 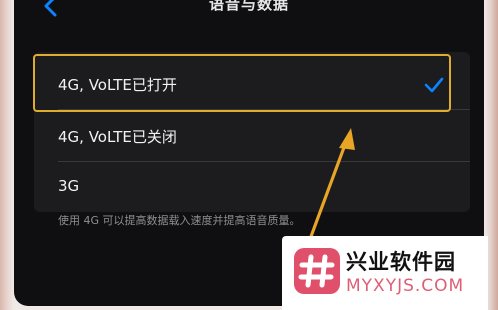 I want to click on hash-logo-icon, so click(x=317, y=271).